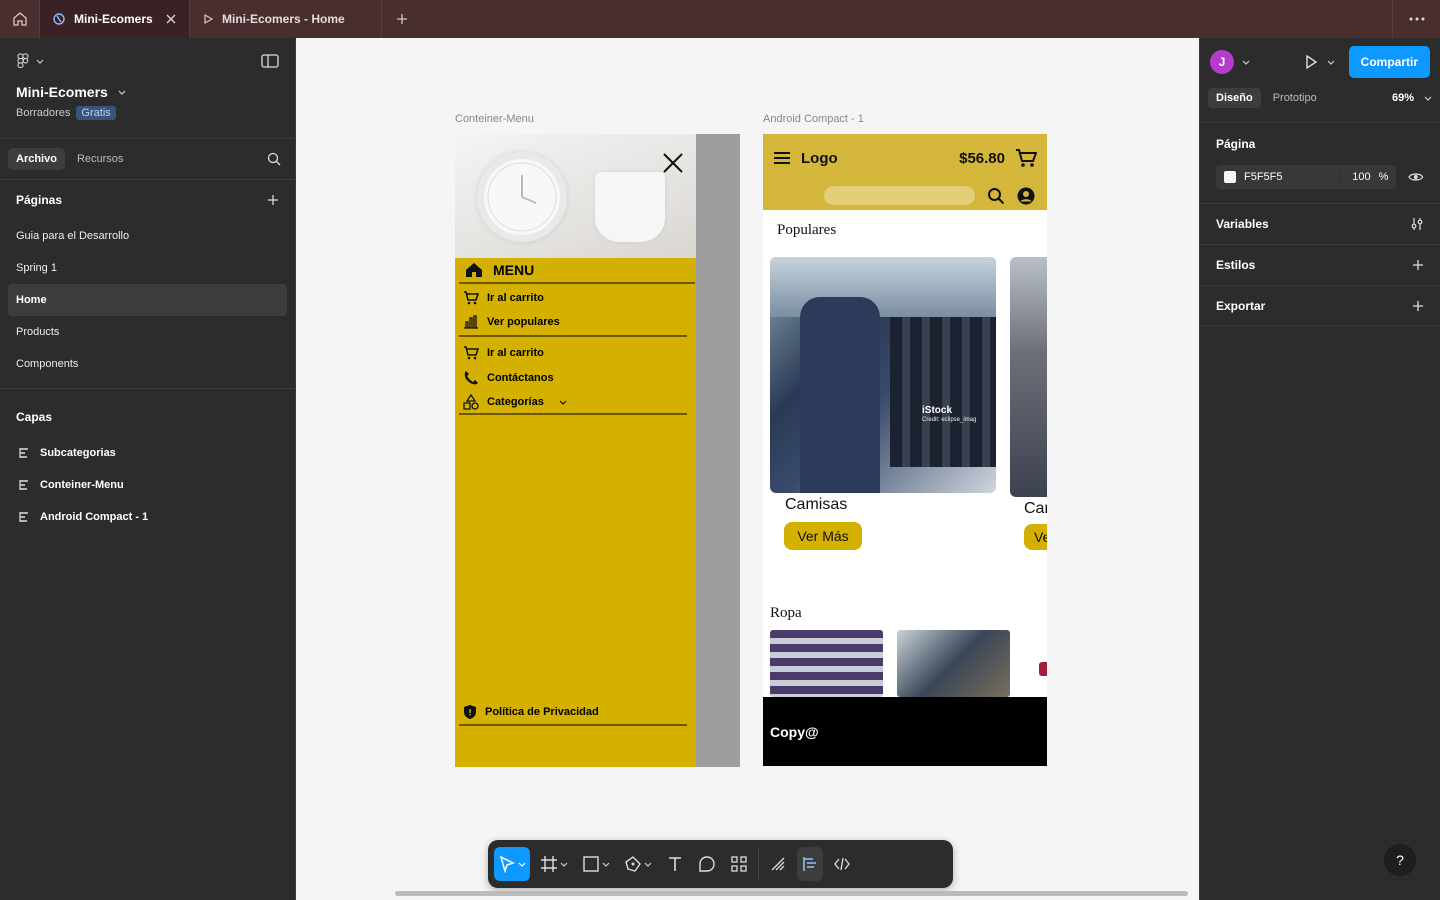  Describe the element at coordinates (1389, 62) in the screenshot. I see `share-button: Compartir` at that location.